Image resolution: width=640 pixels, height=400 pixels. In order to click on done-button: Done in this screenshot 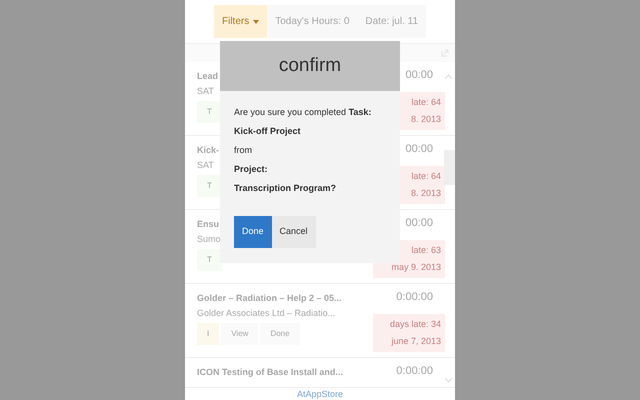, I will do `click(253, 232)`.